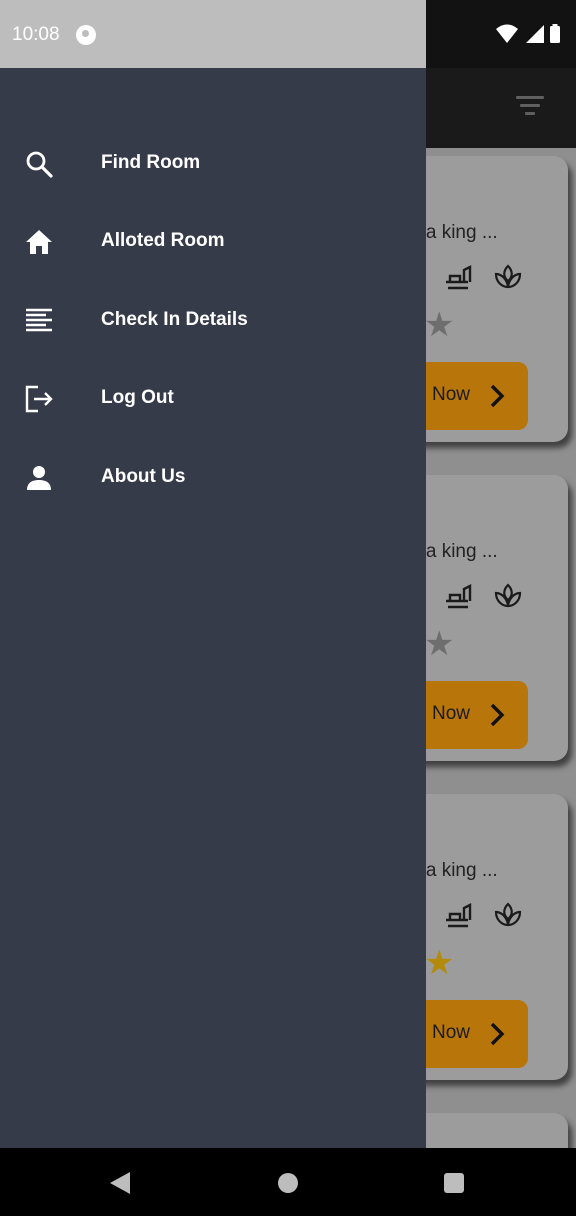  I want to click on system-nav-bar, so click(288, 1182).